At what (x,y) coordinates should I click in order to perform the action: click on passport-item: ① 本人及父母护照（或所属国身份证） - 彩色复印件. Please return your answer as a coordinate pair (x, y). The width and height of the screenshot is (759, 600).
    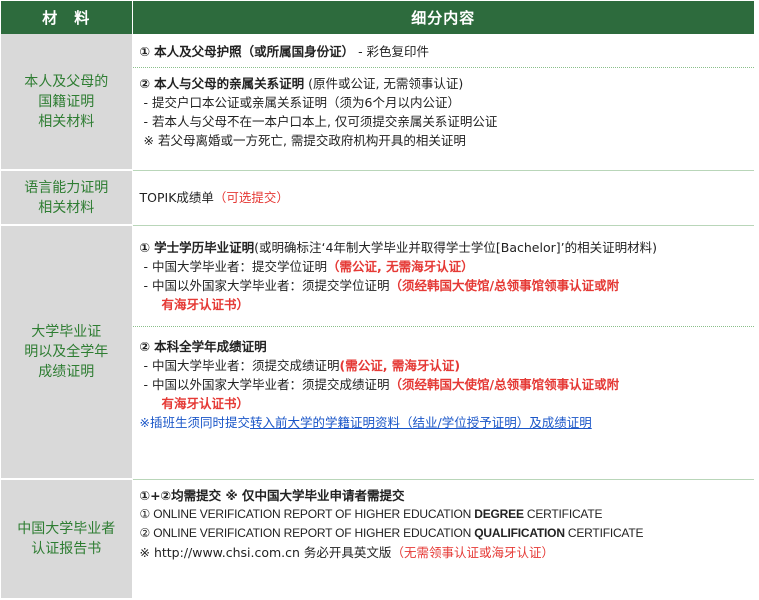
    Looking at the image, I should click on (284, 51).